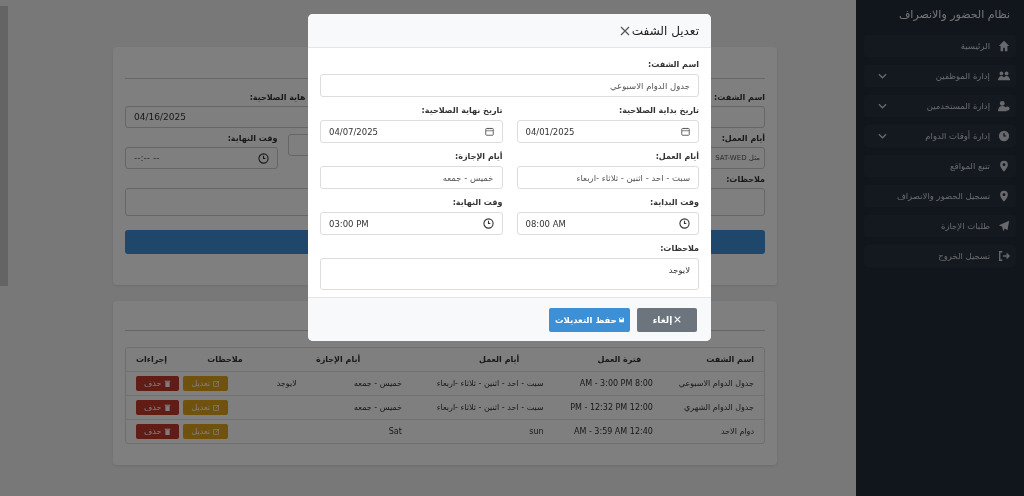 This screenshot has height=496, width=1024. What do you see at coordinates (1004, 256) in the screenshot?
I see `logout-icon` at bounding box center [1004, 256].